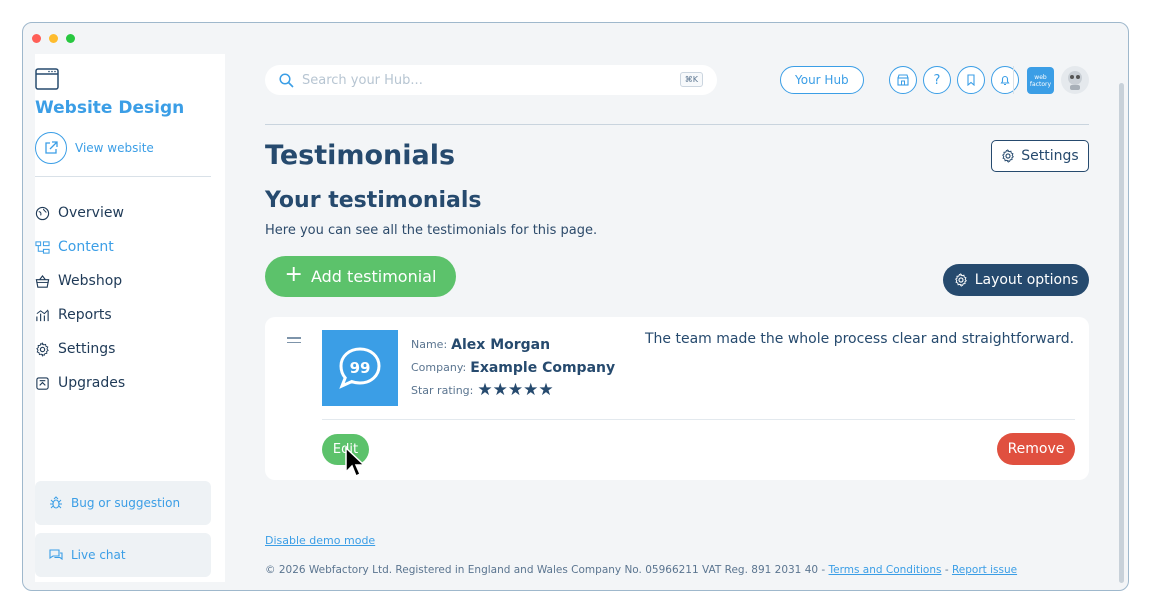  What do you see at coordinates (1036, 449) in the screenshot?
I see `remove-button: Remove` at bounding box center [1036, 449].